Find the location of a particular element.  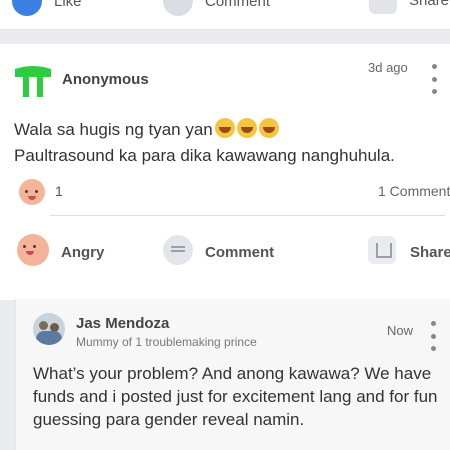

comment-author: Jas Mendoza is located at coordinates (122, 323).